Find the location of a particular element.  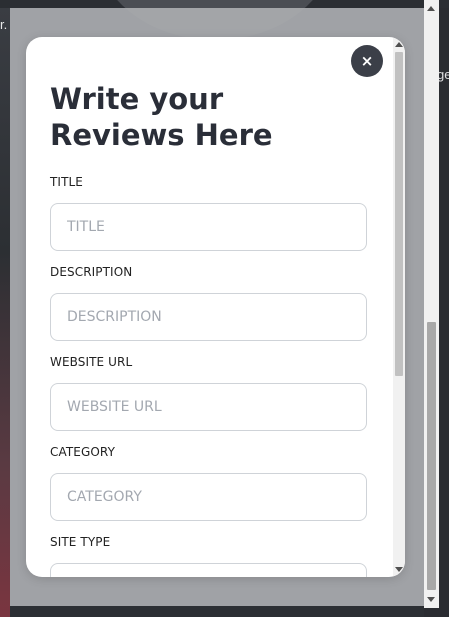

modal-scrollbar is located at coordinates (399, 307).